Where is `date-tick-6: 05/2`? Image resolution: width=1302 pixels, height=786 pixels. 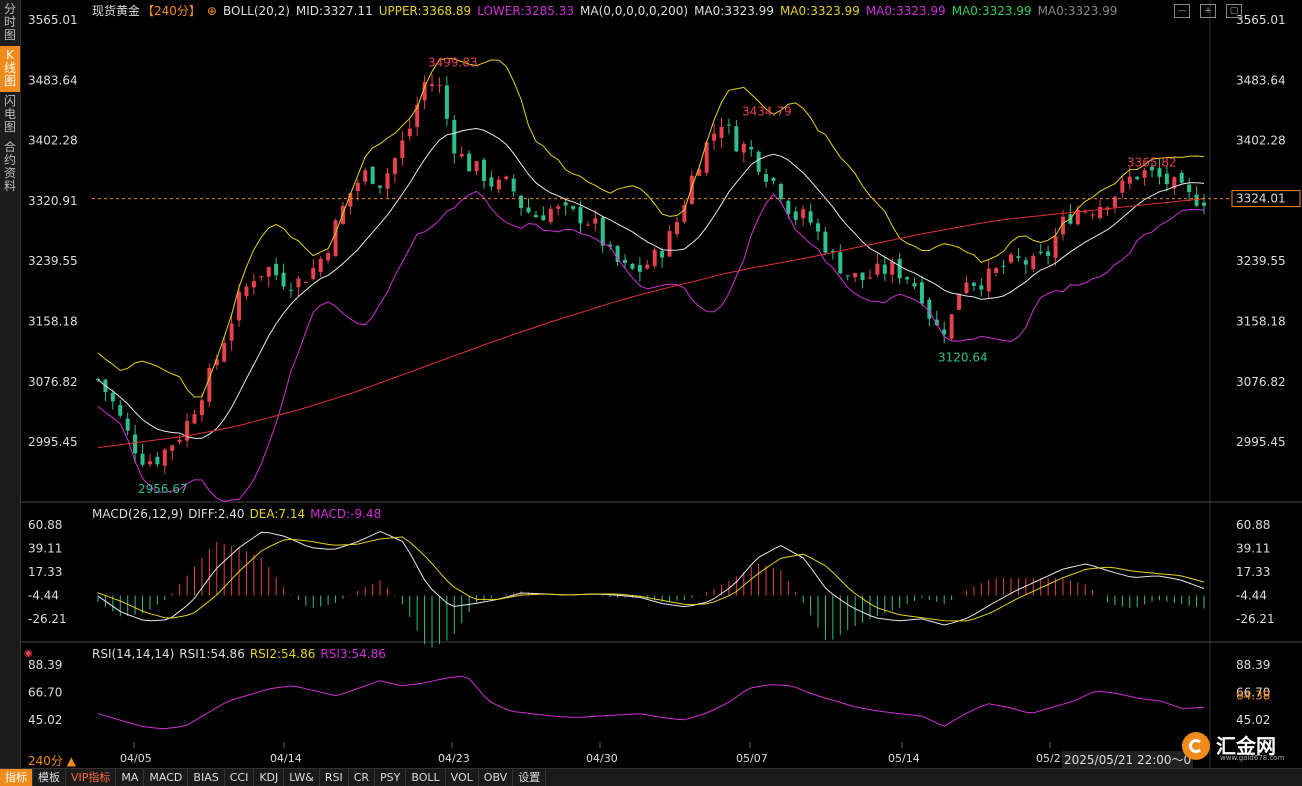 date-tick-6: 05/2 is located at coordinates (1048, 758).